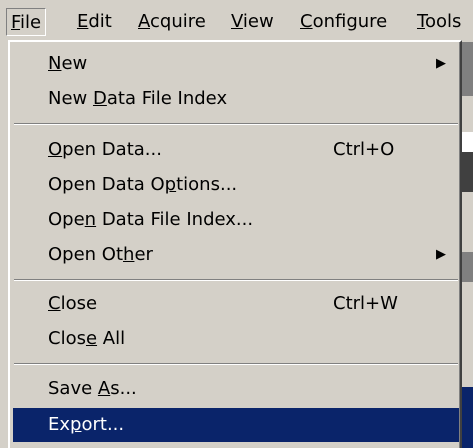 This screenshot has width=473, height=448. I want to click on menu-item-new-data-file-index-label: New Data File Index, so click(138, 98).